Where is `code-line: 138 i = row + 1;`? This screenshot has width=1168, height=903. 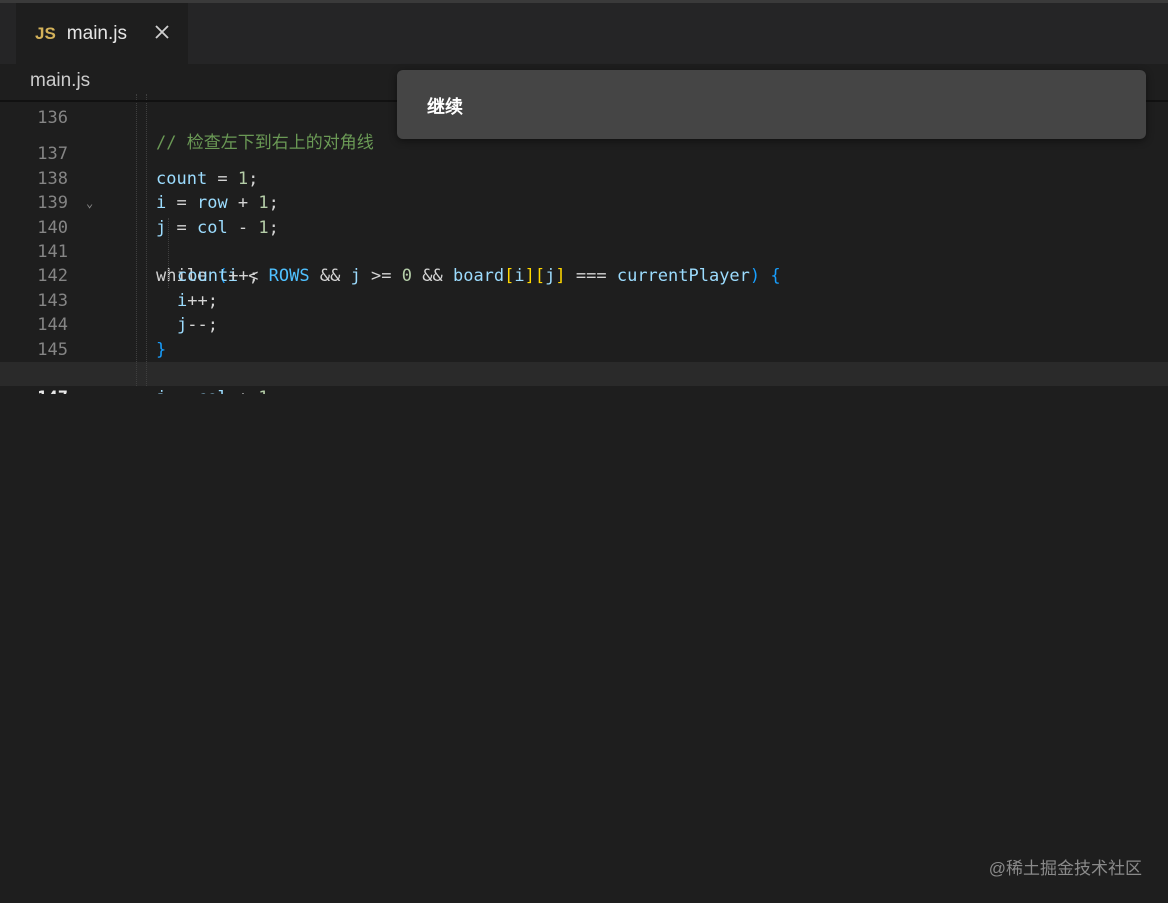
code-line: 138 i = row + 1; is located at coordinates (584, 177).